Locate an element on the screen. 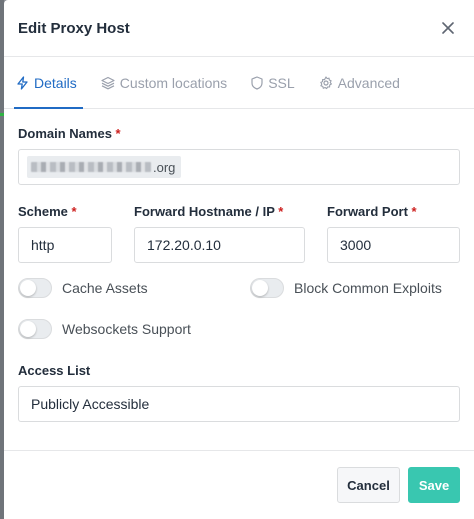 The width and height of the screenshot is (474, 519). forward-hostname-label-text: Forward Hostname / IP is located at coordinates (204, 211).